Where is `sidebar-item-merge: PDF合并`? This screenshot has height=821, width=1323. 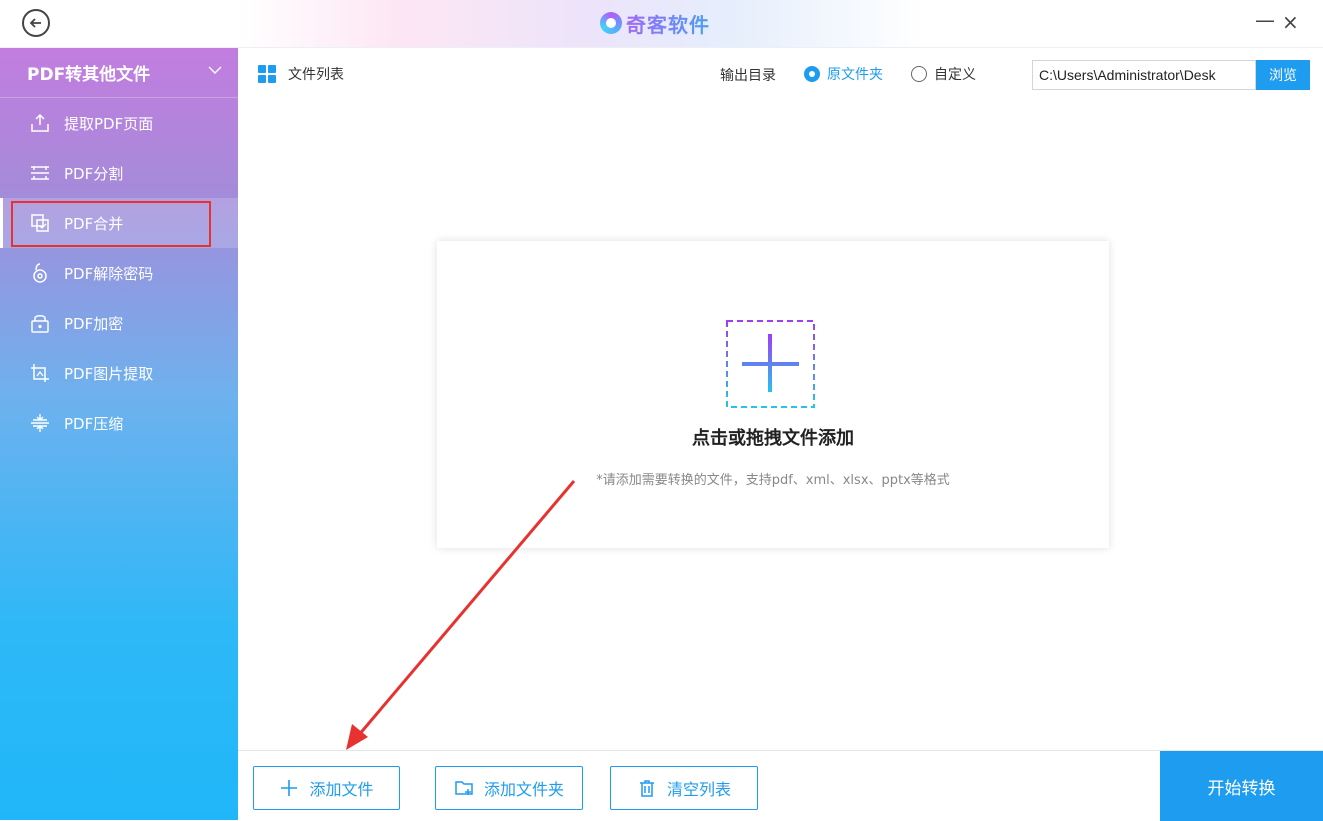 sidebar-item-merge: PDF合并 is located at coordinates (119, 223).